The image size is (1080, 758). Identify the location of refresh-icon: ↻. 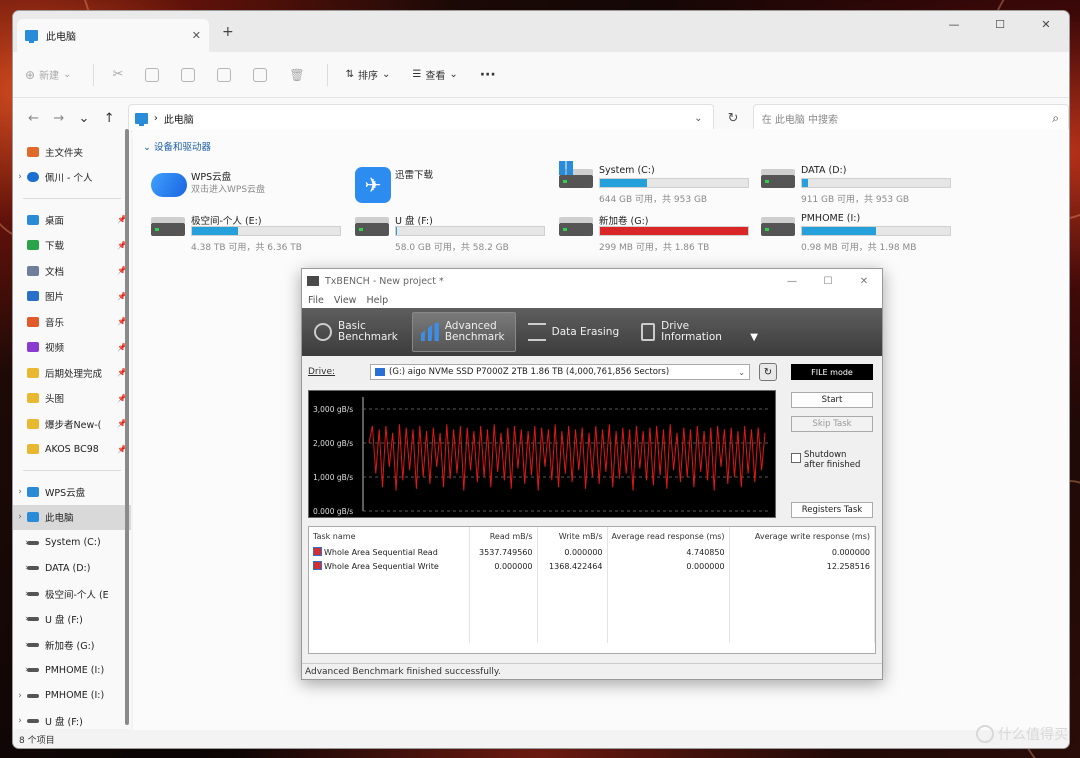
(733, 118).